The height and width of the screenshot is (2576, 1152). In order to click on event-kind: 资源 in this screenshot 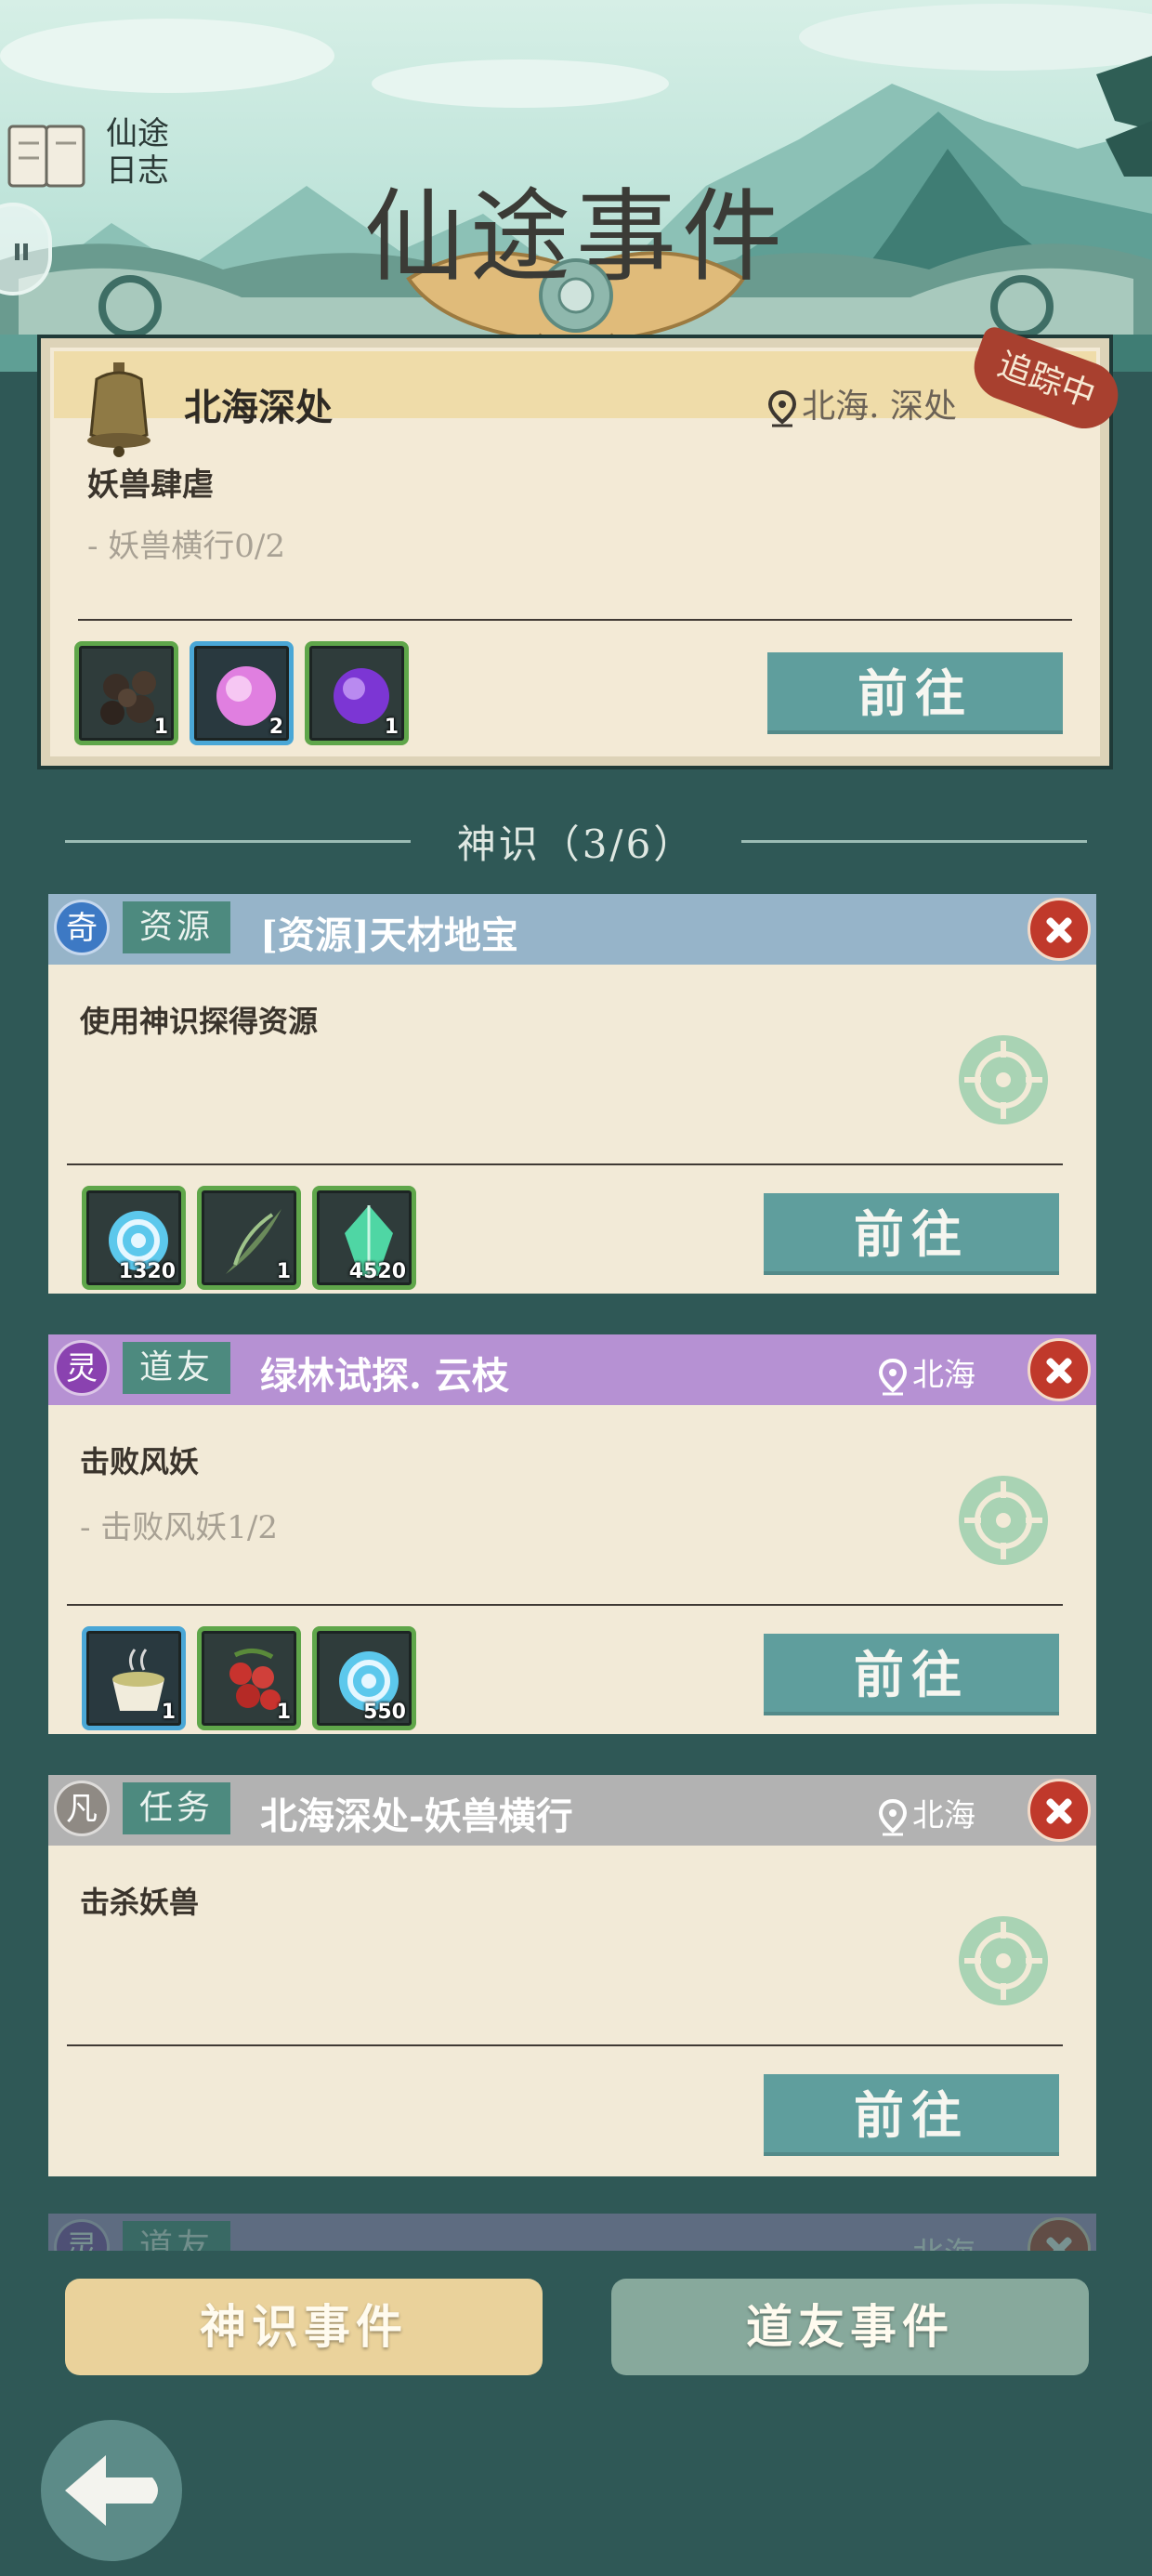, I will do `click(176, 927)`.